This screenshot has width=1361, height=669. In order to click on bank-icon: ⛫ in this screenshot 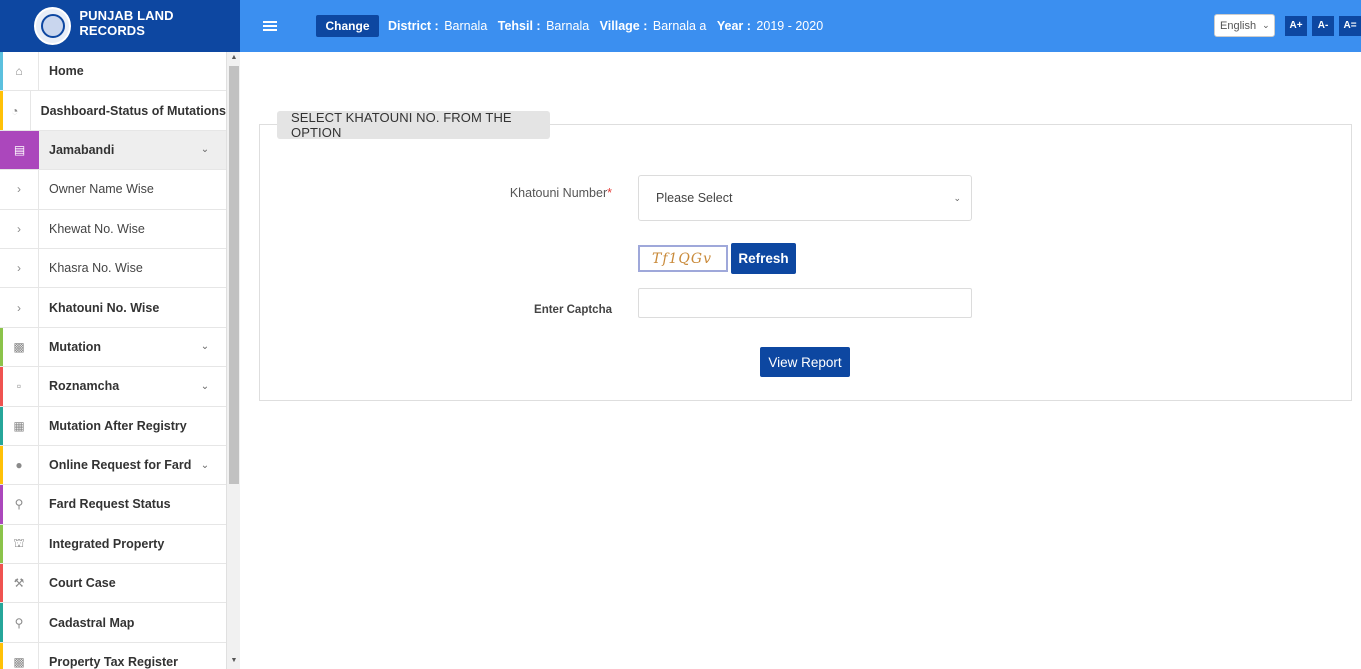, I will do `click(19, 544)`.